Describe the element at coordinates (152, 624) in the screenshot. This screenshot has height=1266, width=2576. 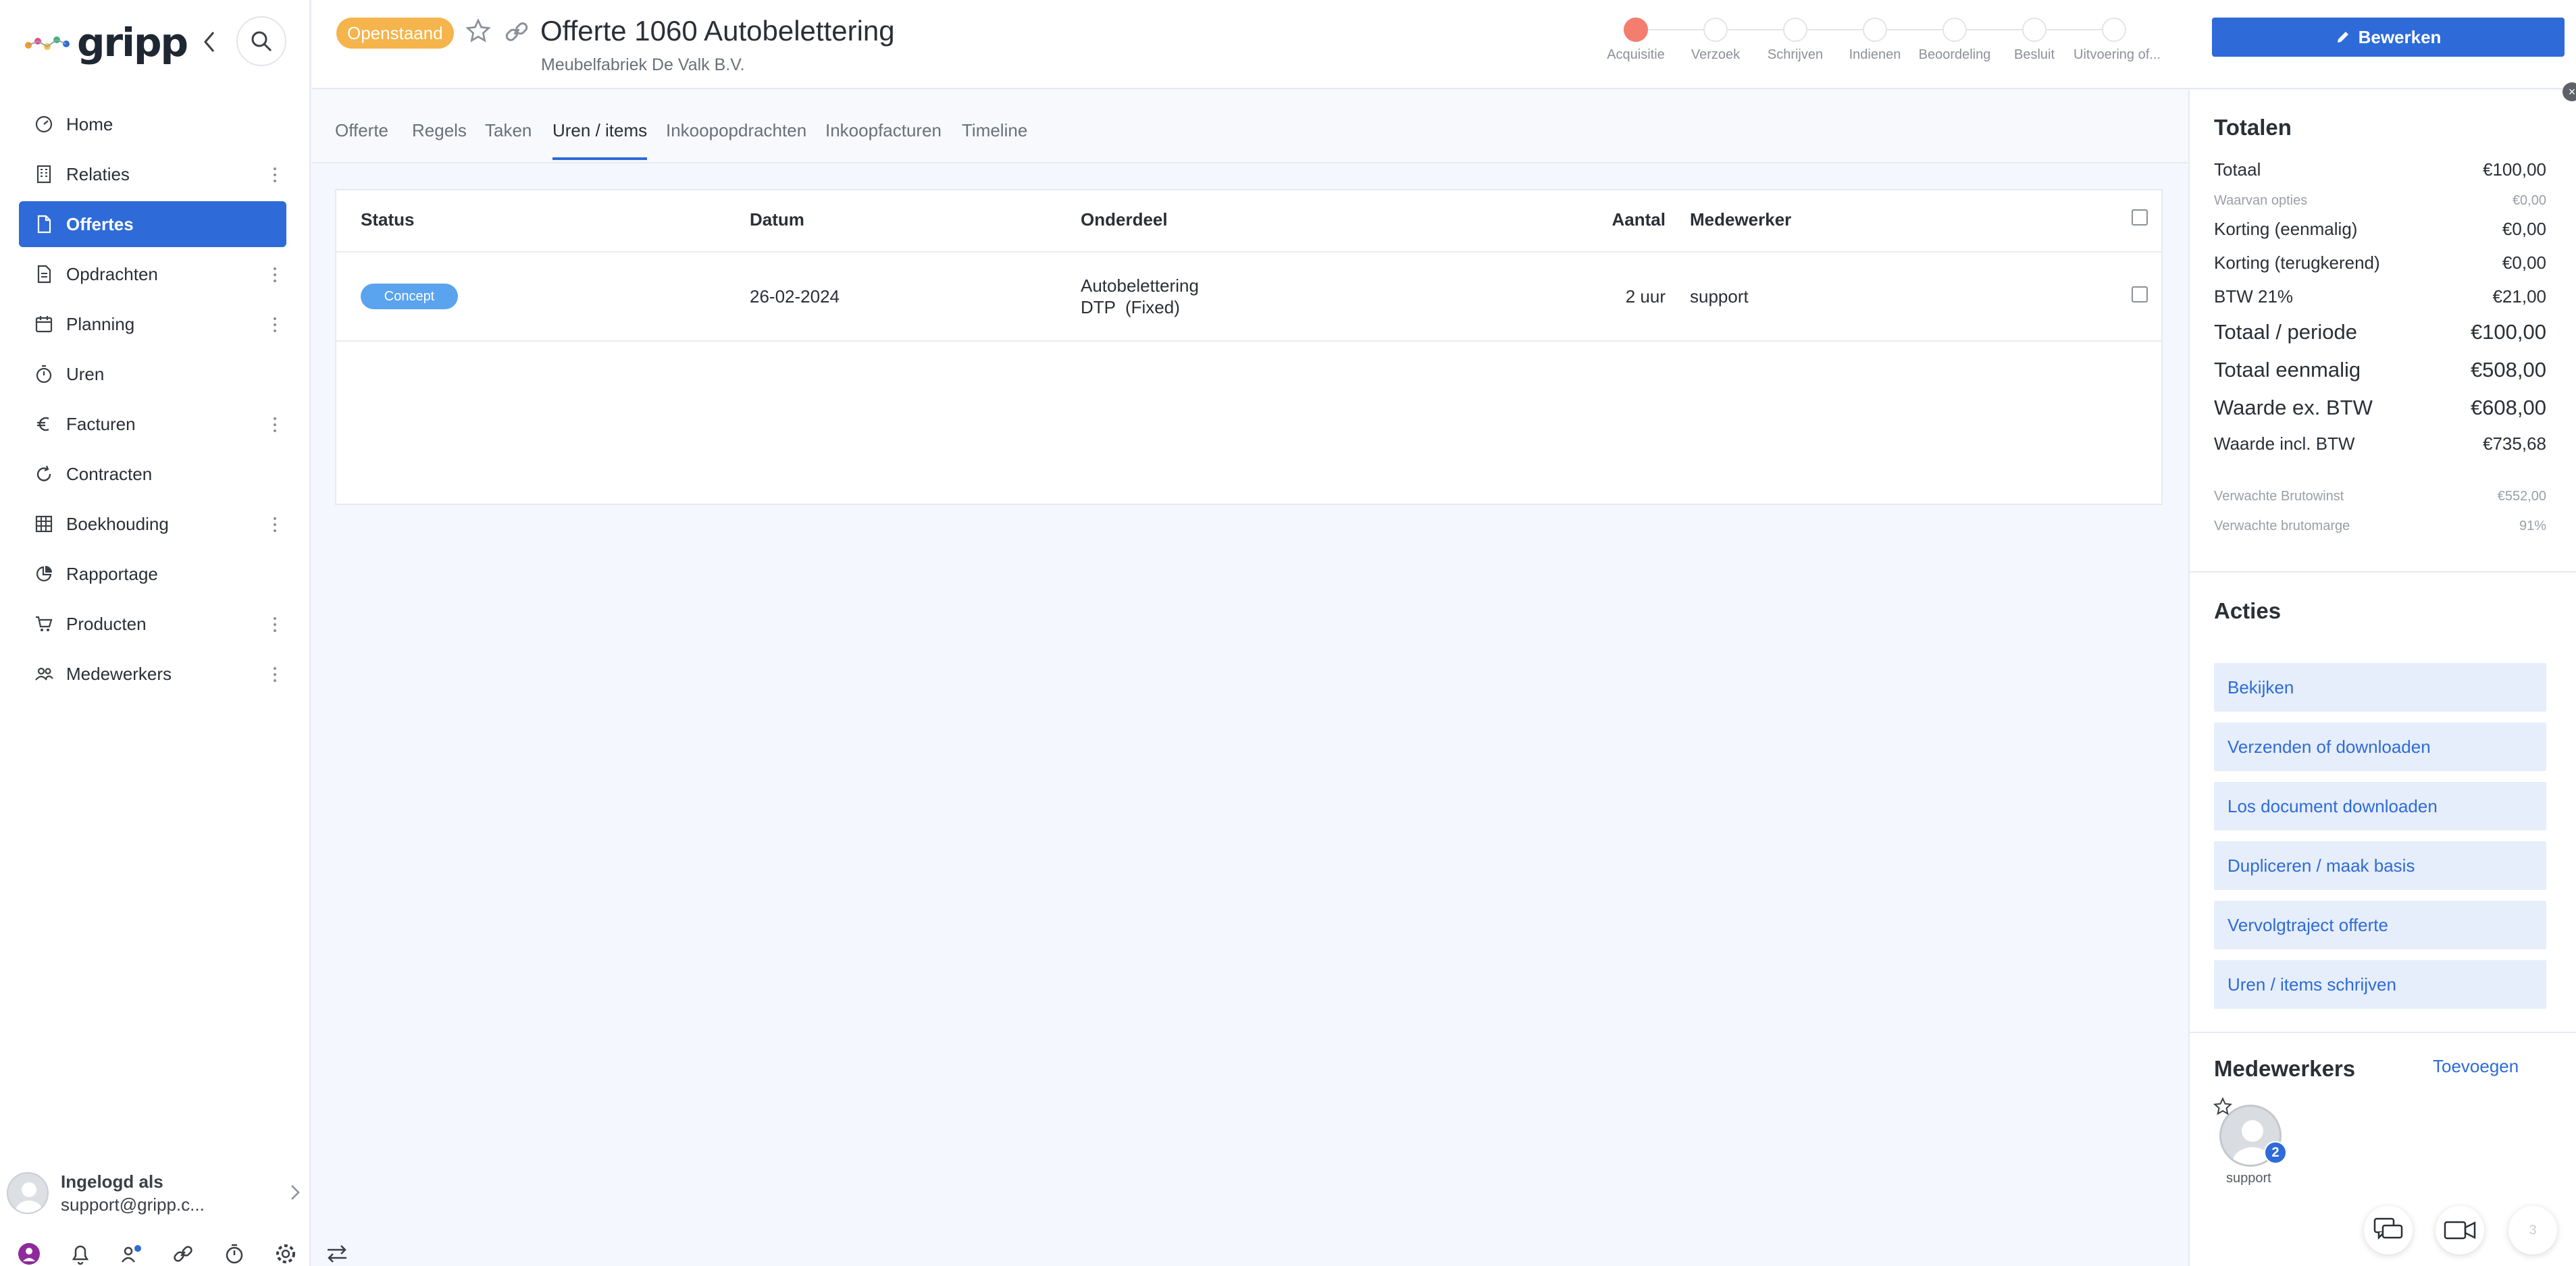
I see `sidebar-item-producten: Producten` at that location.